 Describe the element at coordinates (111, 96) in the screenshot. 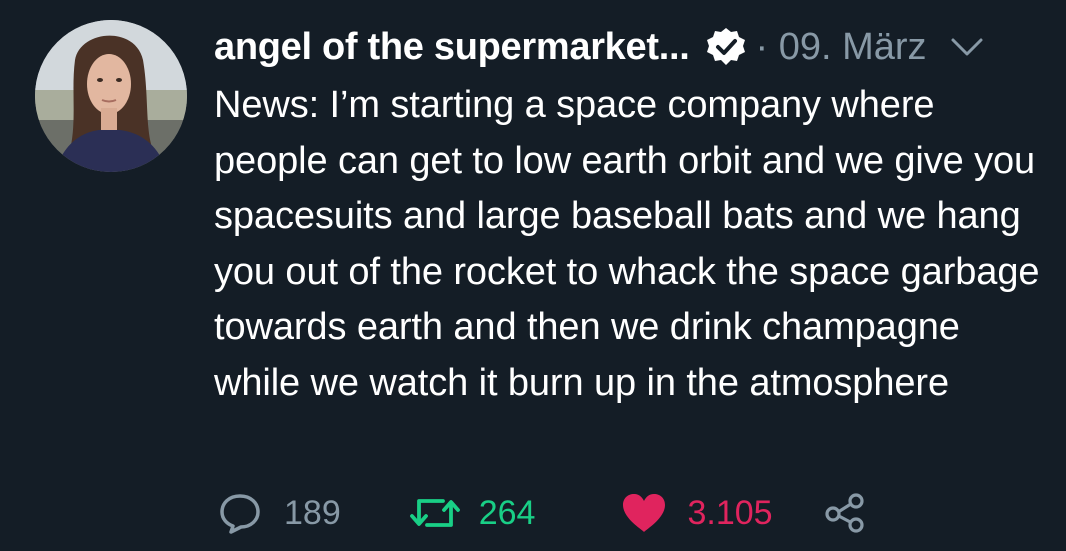

I see `avatar` at that location.